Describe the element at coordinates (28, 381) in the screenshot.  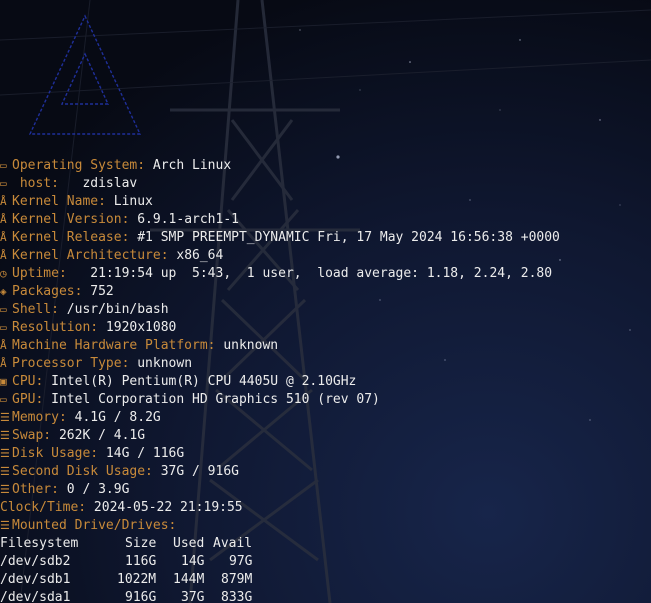
I see `info-label: CPU:` at that location.